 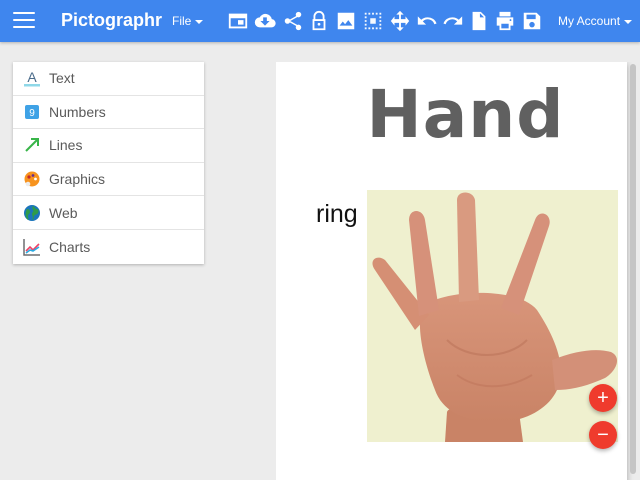 What do you see at coordinates (373, 21) in the screenshot?
I see `select-grid-icon` at bounding box center [373, 21].